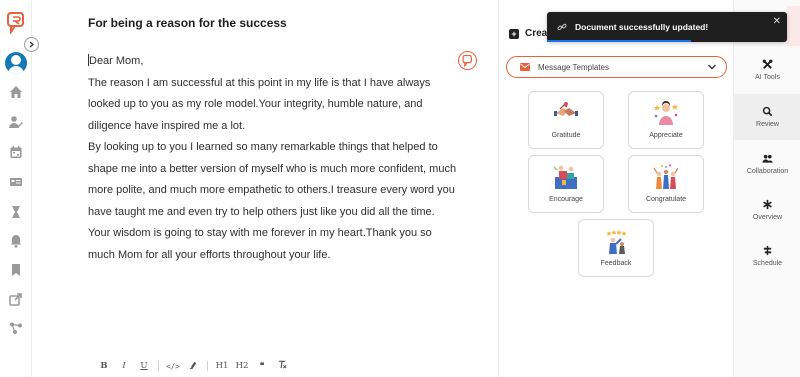 Image resolution: width=800 pixels, height=377 pixels. What do you see at coordinates (619, 41) in the screenshot?
I see `toast-progress-bar` at bounding box center [619, 41].